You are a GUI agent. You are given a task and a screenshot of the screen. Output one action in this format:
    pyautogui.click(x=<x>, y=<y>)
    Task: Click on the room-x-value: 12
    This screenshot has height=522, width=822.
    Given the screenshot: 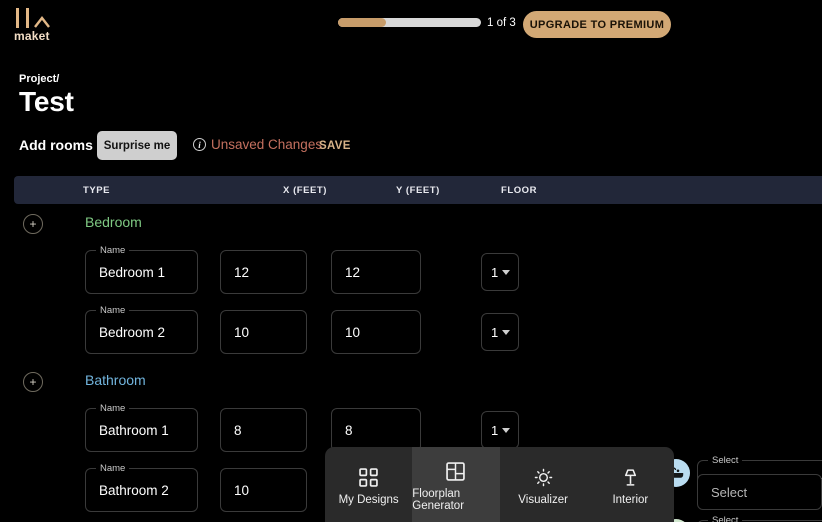 What is the action you would take?
    pyautogui.click(x=242, y=272)
    